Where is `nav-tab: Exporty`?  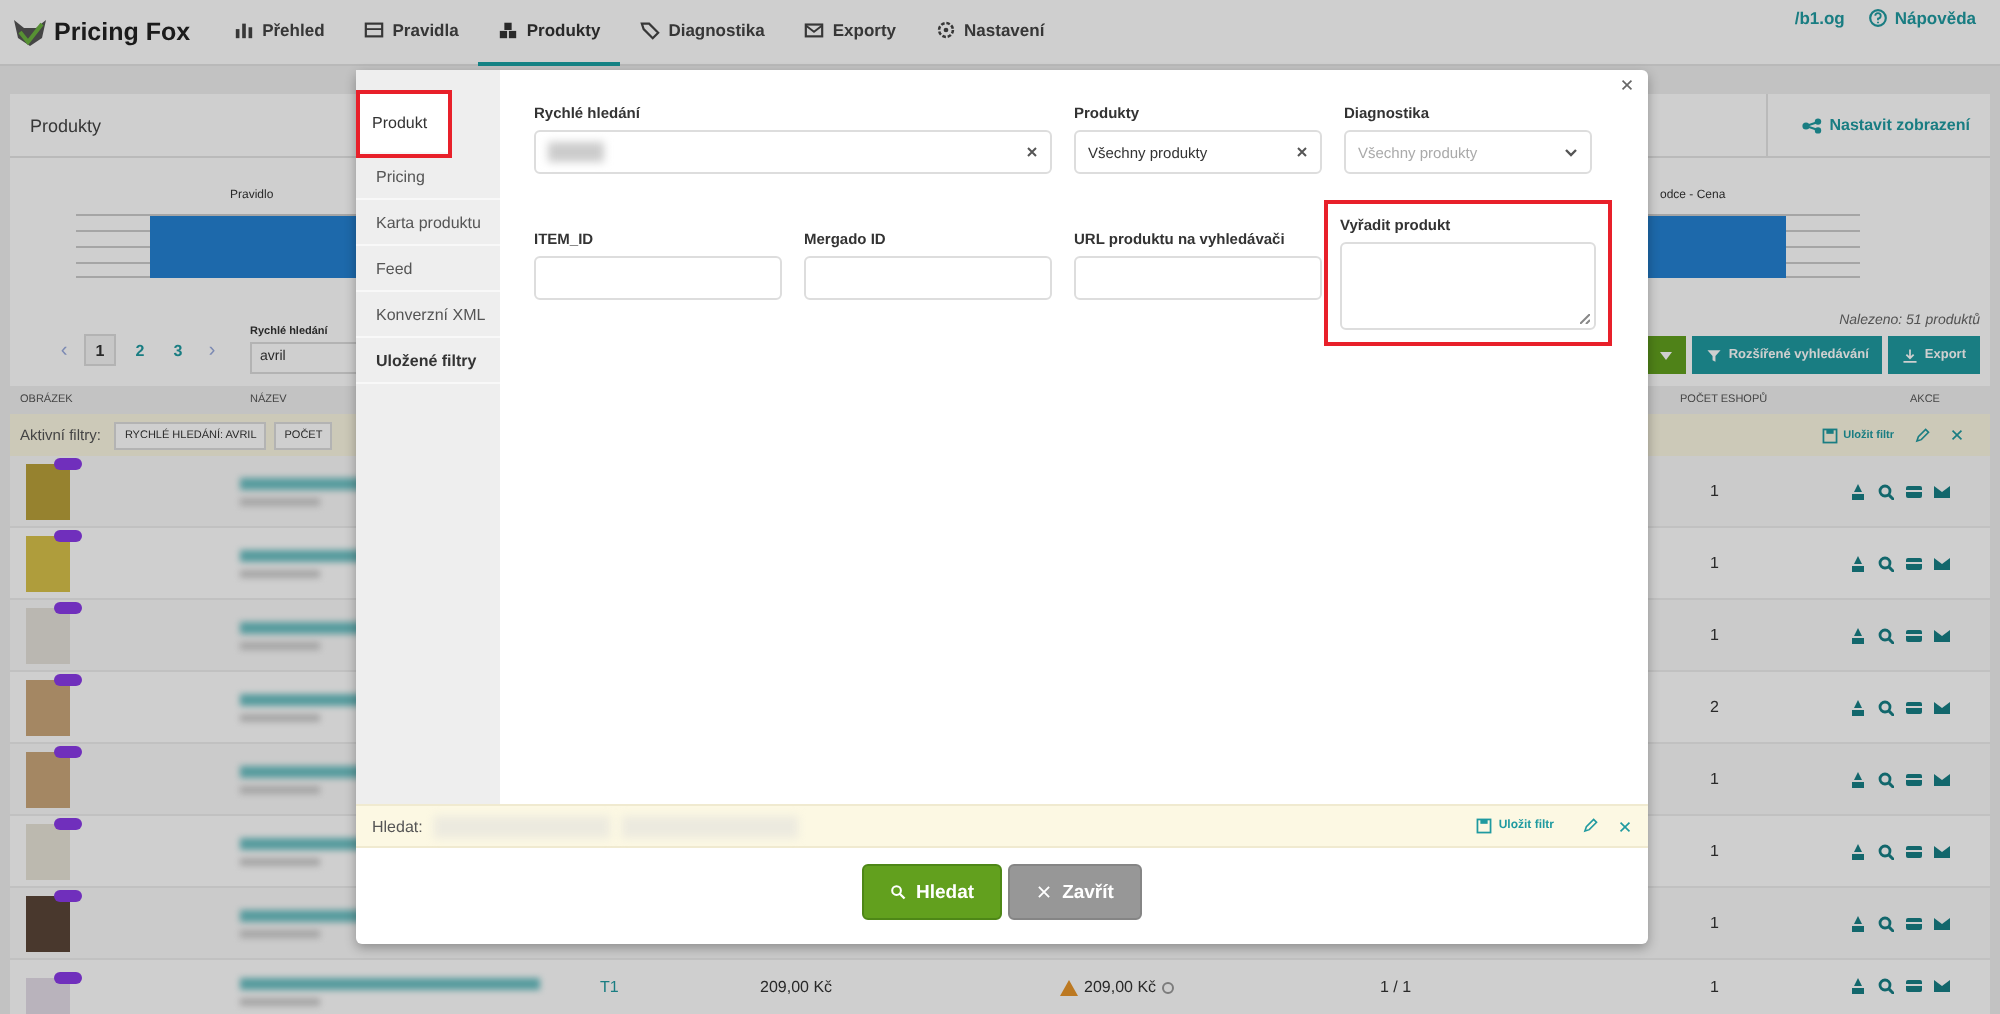
nav-tab: Exporty is located at coordinates (850, 32).